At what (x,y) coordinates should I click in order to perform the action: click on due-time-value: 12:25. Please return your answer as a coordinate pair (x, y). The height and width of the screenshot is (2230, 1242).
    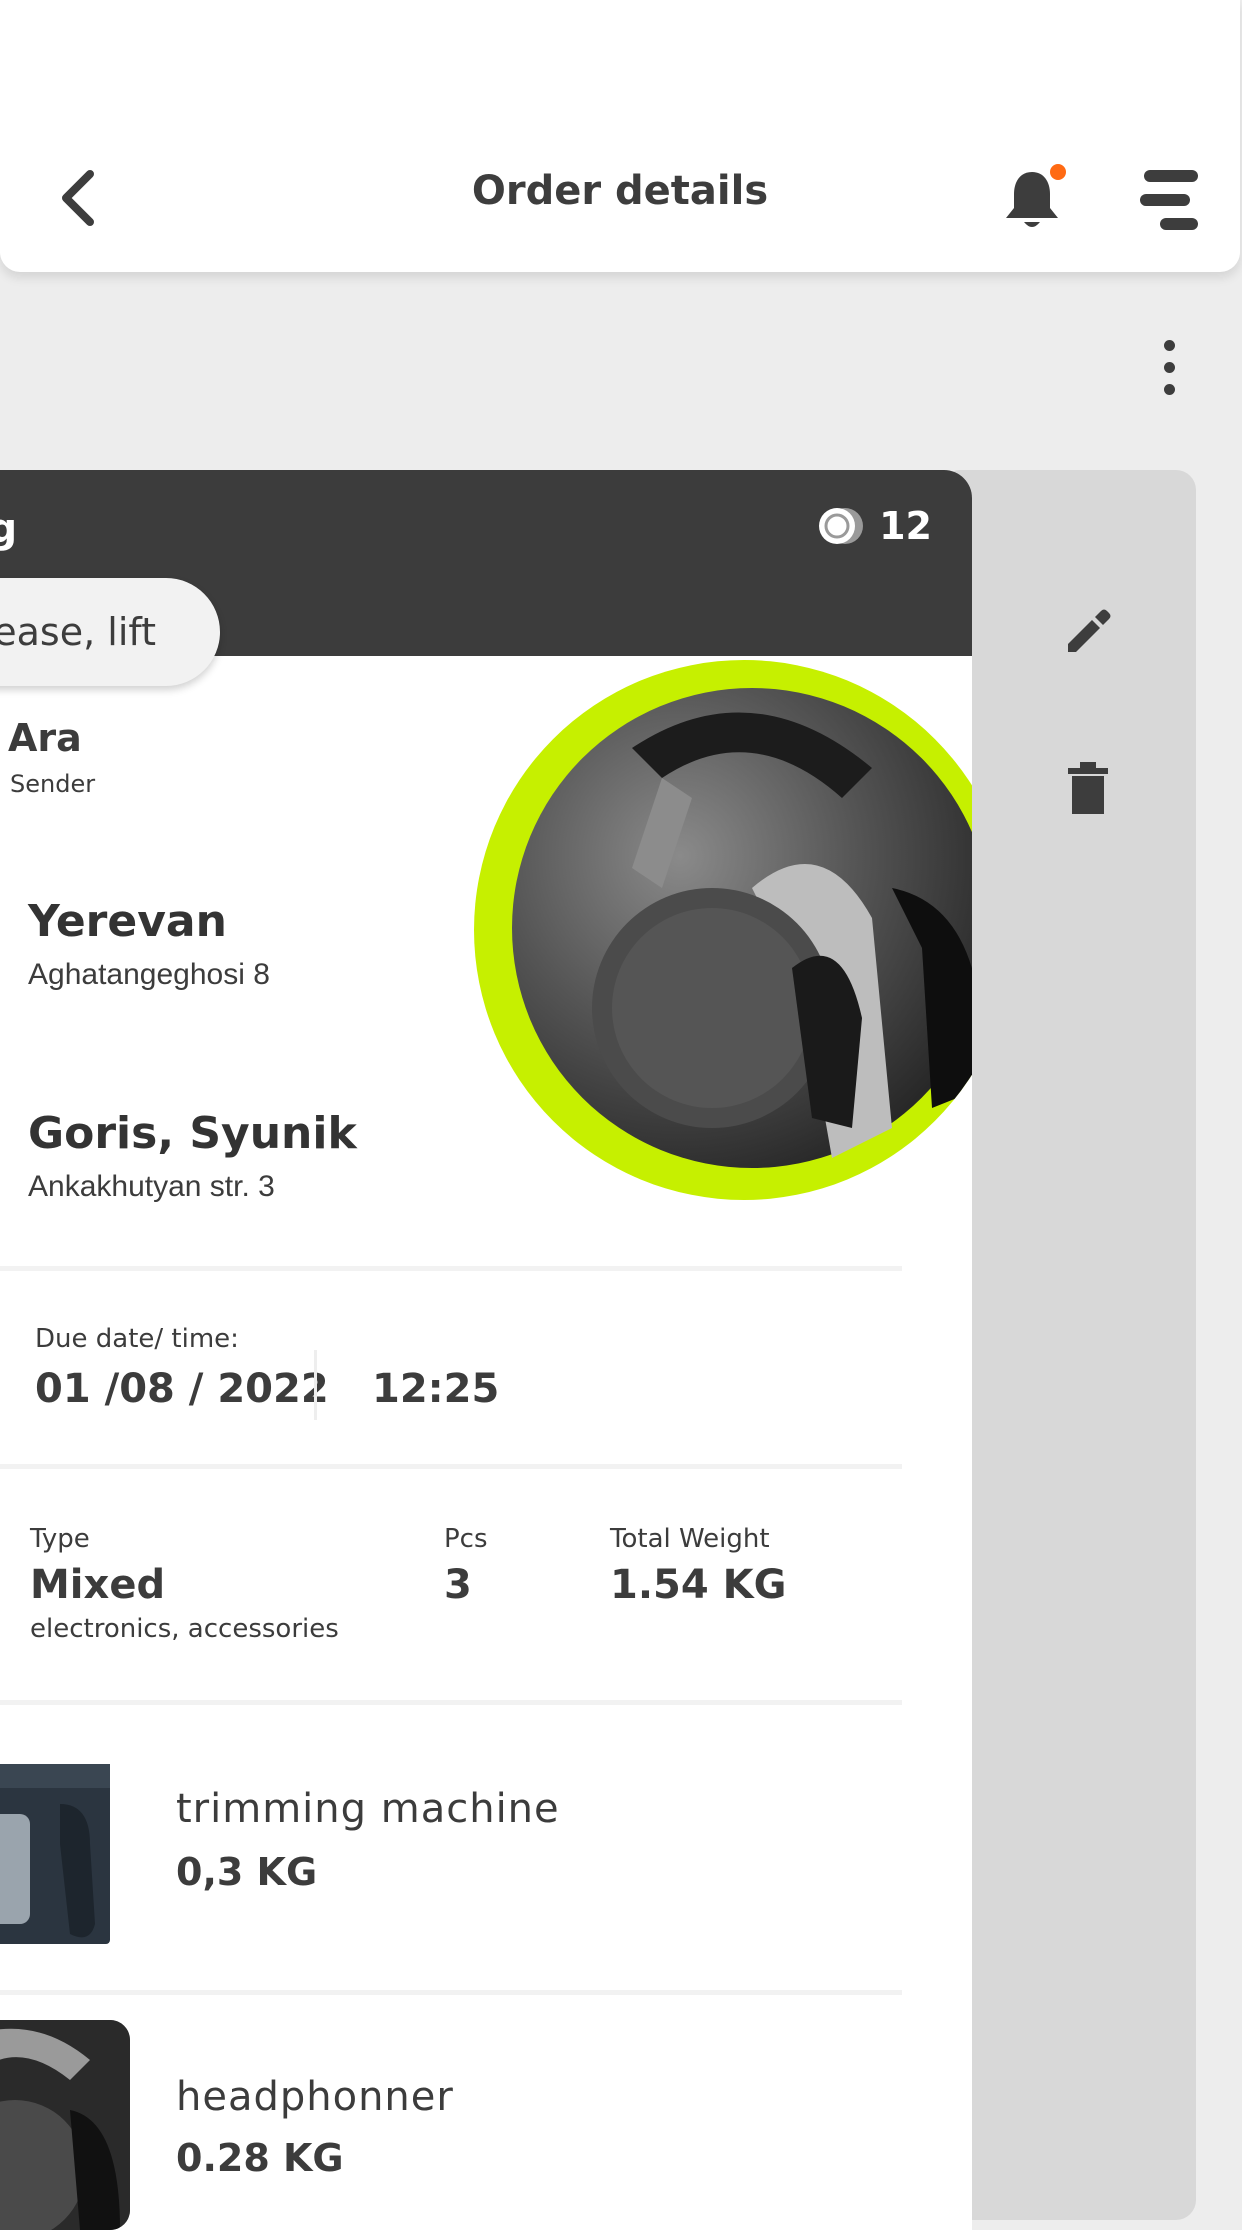
    Looking at the image, I should click on (436, 1389).